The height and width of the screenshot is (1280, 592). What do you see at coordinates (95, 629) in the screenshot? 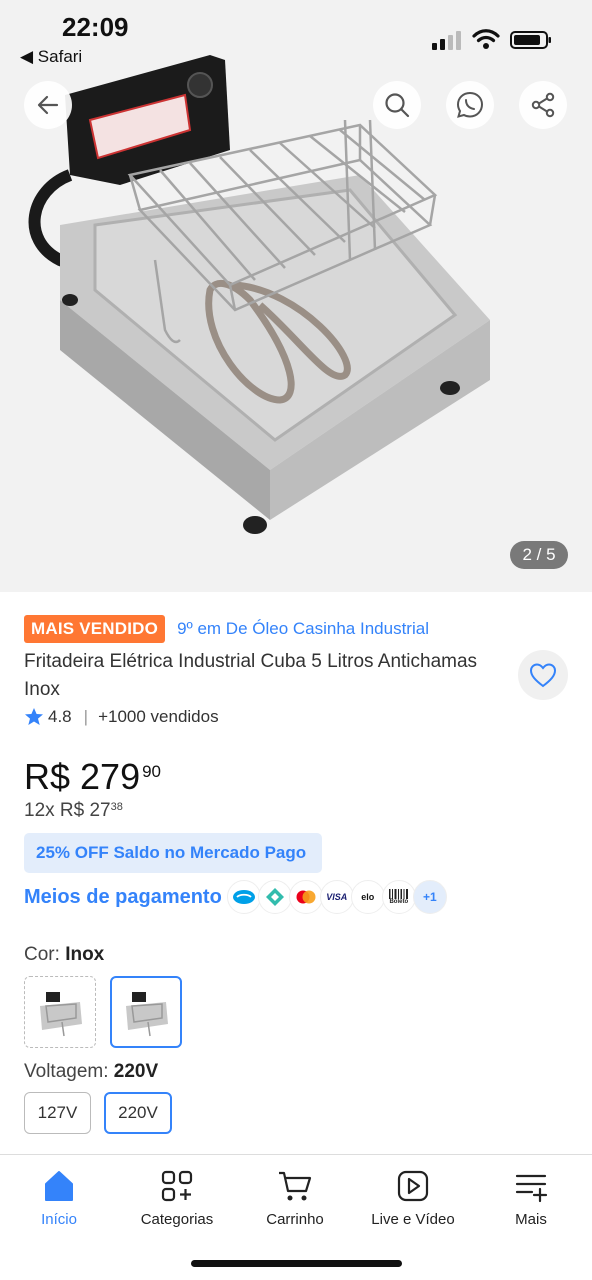
I see `best-seller-badge: MAIS VENDIDO` at bounding box center [95, 629].